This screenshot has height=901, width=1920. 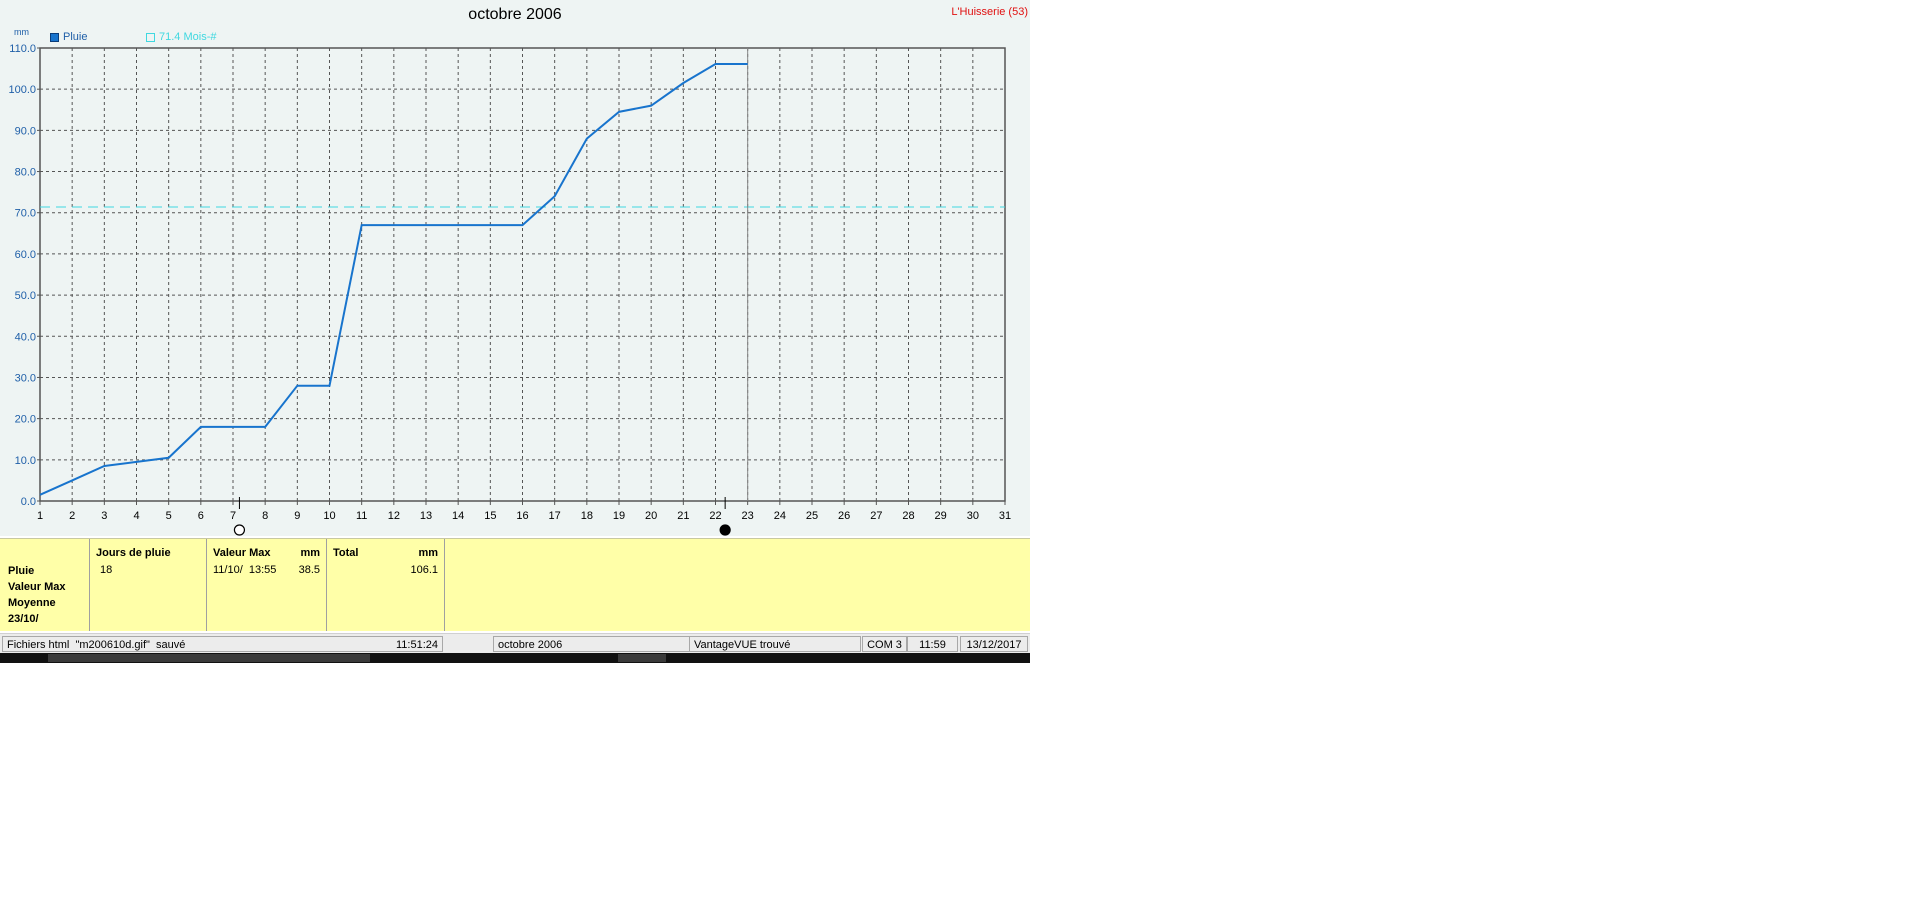 I want to click on y-tick-label: 100.0, so click(x=22, y=90).